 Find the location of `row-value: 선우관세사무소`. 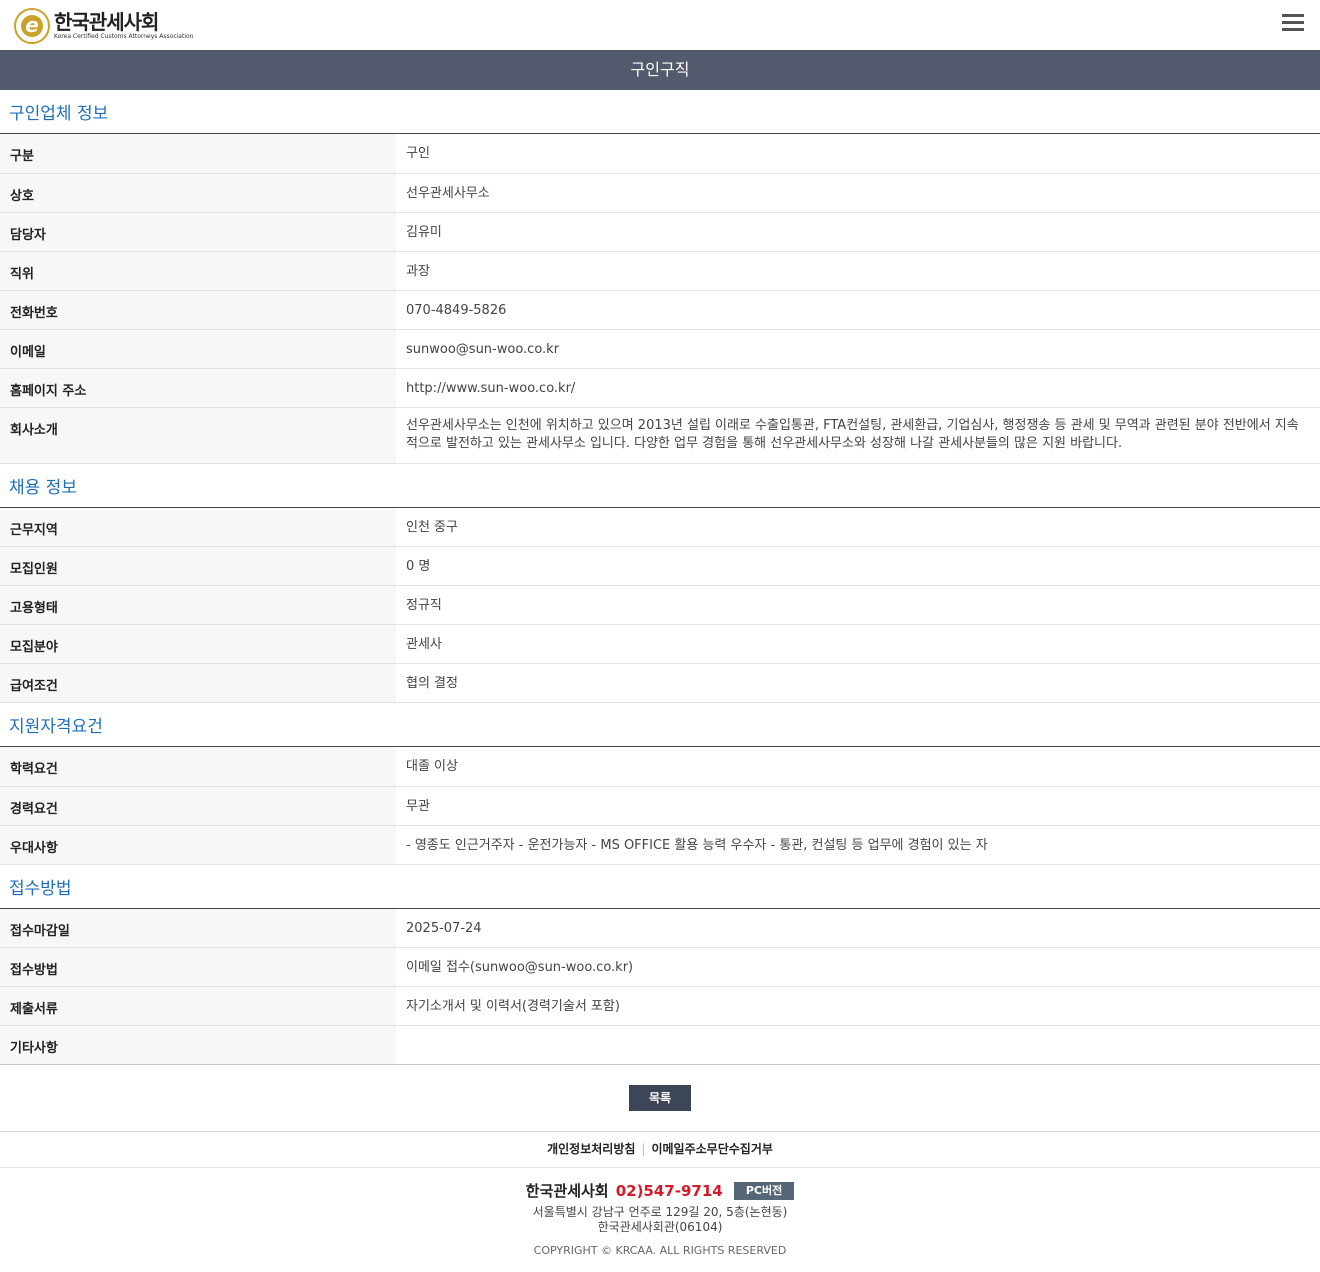

row-value: 선우관세사무소 is located at coordinates (858, 193).